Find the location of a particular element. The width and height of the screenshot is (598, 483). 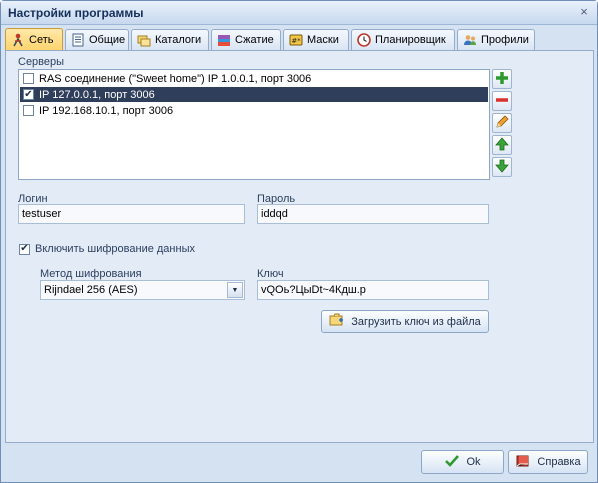

edit-icon is located at coordinates (502, 123).